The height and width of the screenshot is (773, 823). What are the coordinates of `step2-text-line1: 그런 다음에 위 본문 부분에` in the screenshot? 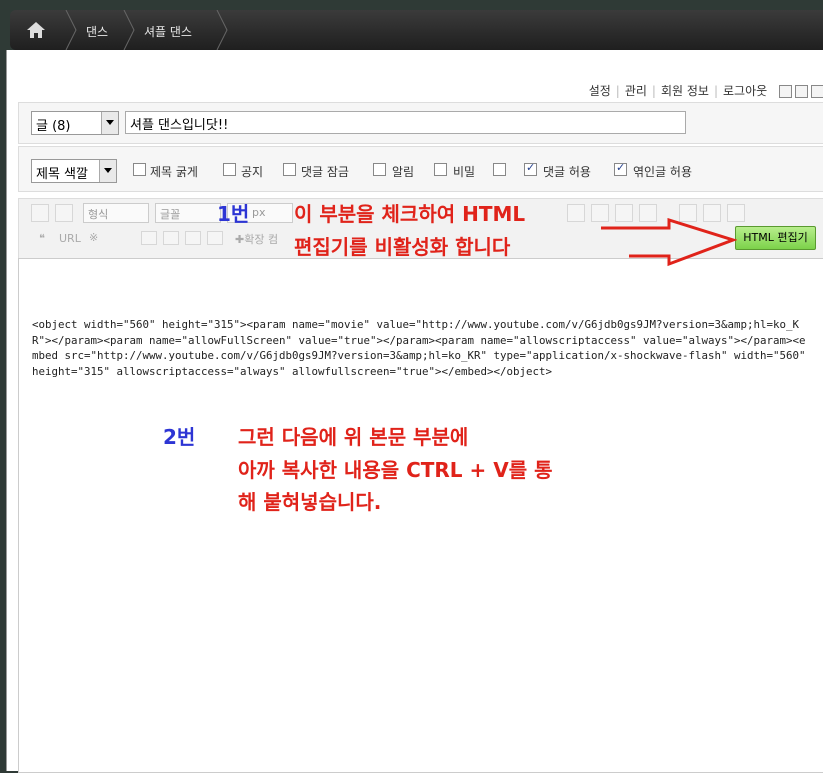 It's located at (353, 437).